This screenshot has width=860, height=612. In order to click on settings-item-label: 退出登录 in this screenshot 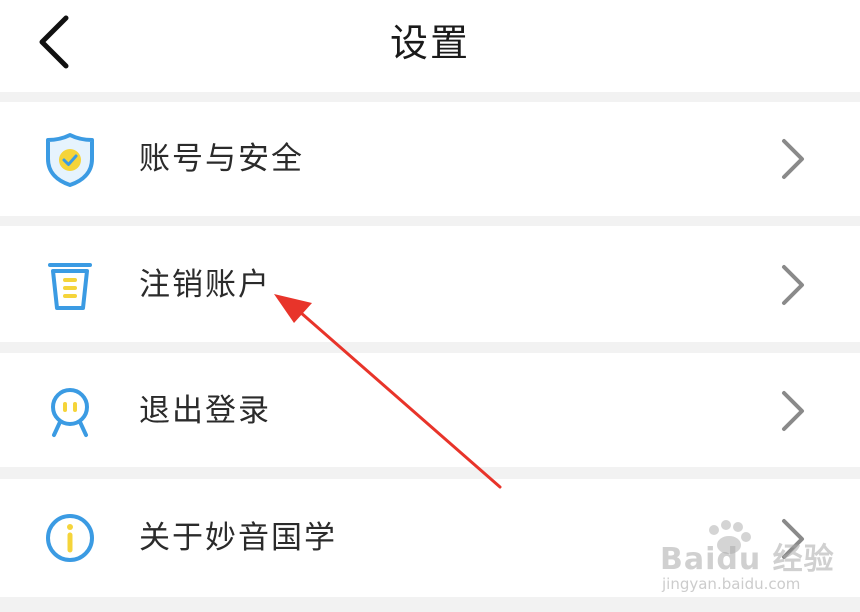, I will do `click(205, 411)`.